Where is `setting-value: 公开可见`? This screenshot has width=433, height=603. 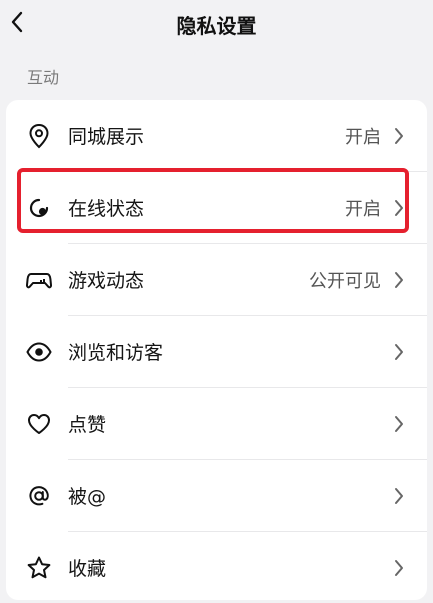 setting-value: 公开可见 is located at coordinates (345, 281).